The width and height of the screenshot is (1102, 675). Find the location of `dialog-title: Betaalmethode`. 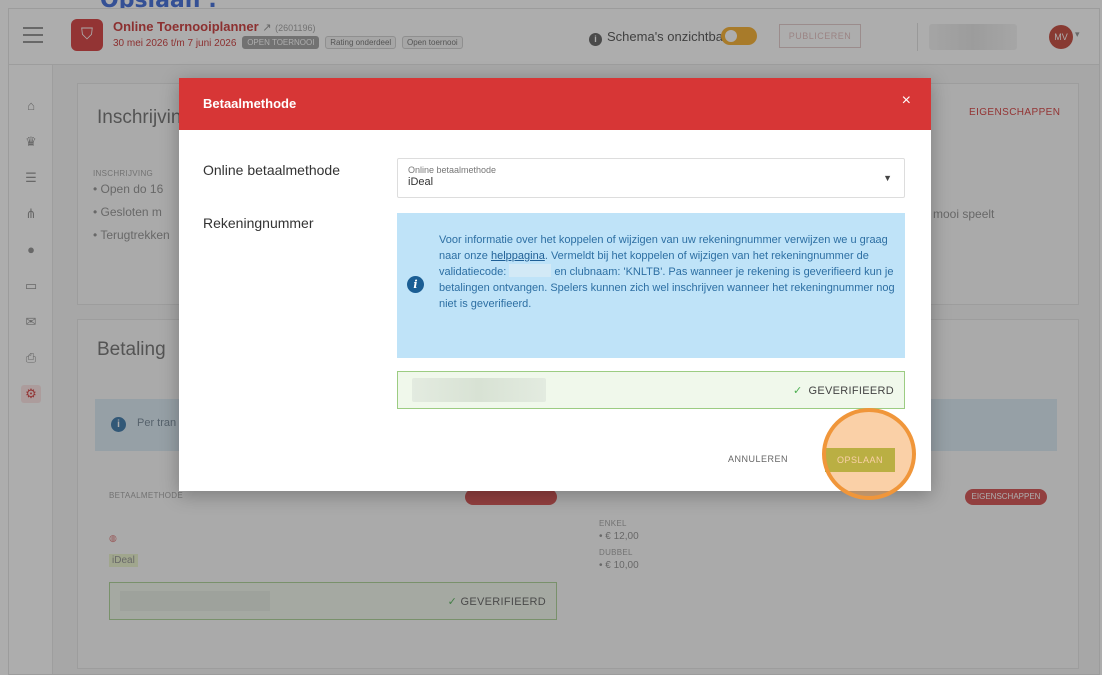

dialog-title: Betaalmethode is located at coordinates (250, 103).